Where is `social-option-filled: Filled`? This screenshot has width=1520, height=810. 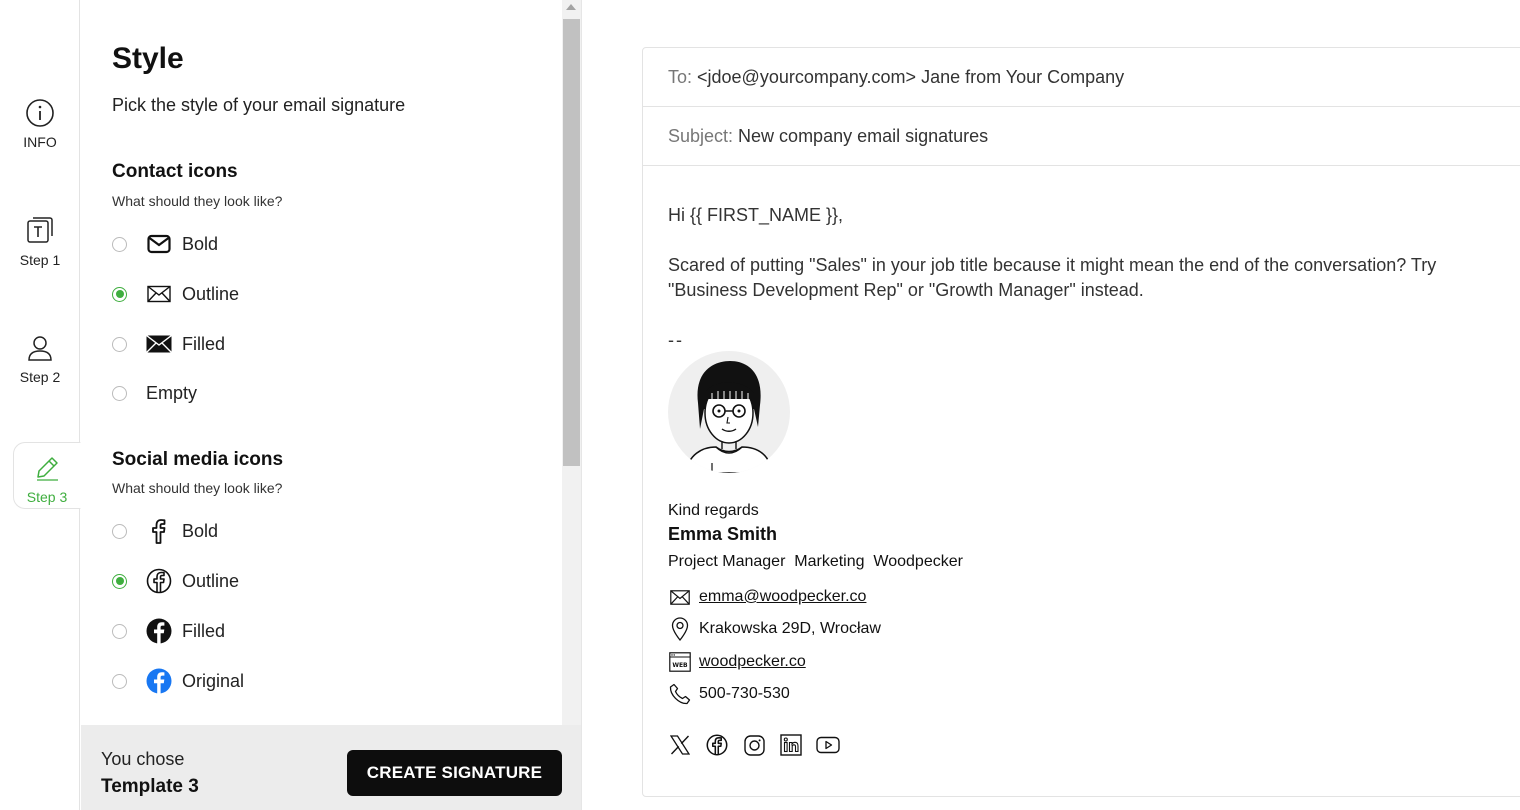
social-option-filled: Filled is located at coordinates (168, 631).